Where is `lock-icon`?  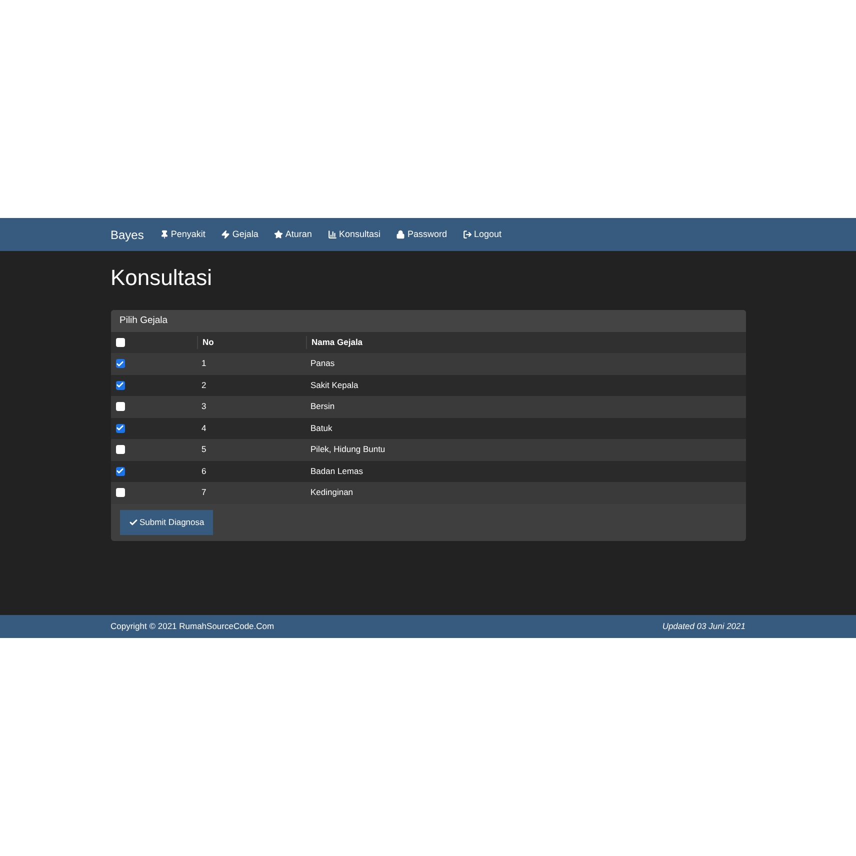 lock-icon is located at coordinates (401, 234).